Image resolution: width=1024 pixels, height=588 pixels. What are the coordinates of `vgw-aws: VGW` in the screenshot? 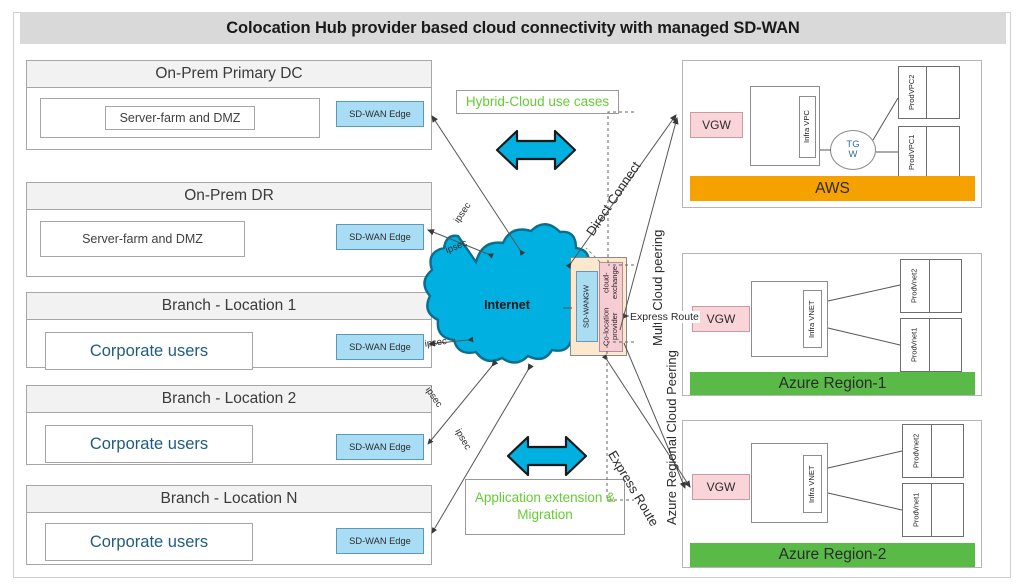 It's located at (716, 125).